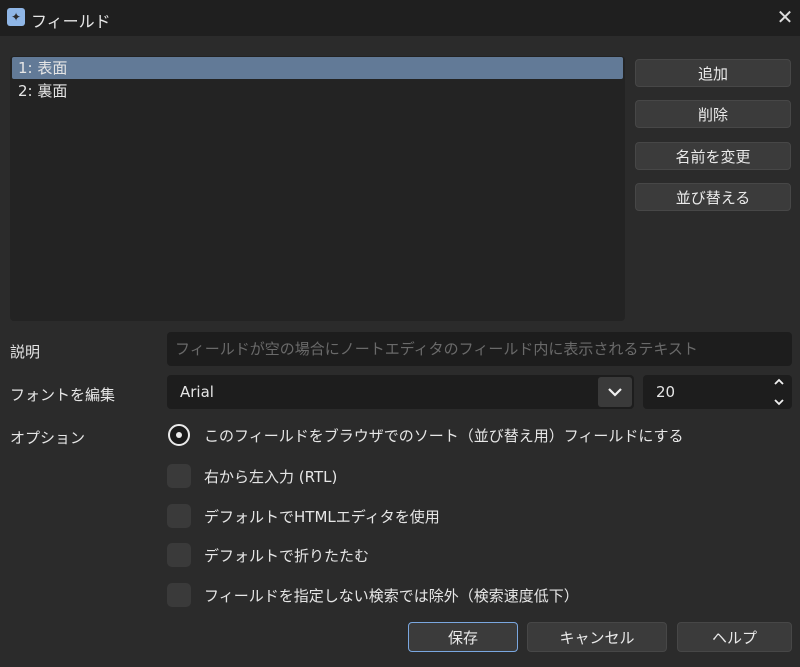 This screenshot has height=667, width=800. Describe the element at coordinates (179, 476) in the screenshot. I see `rtl-checkbox` at that location.